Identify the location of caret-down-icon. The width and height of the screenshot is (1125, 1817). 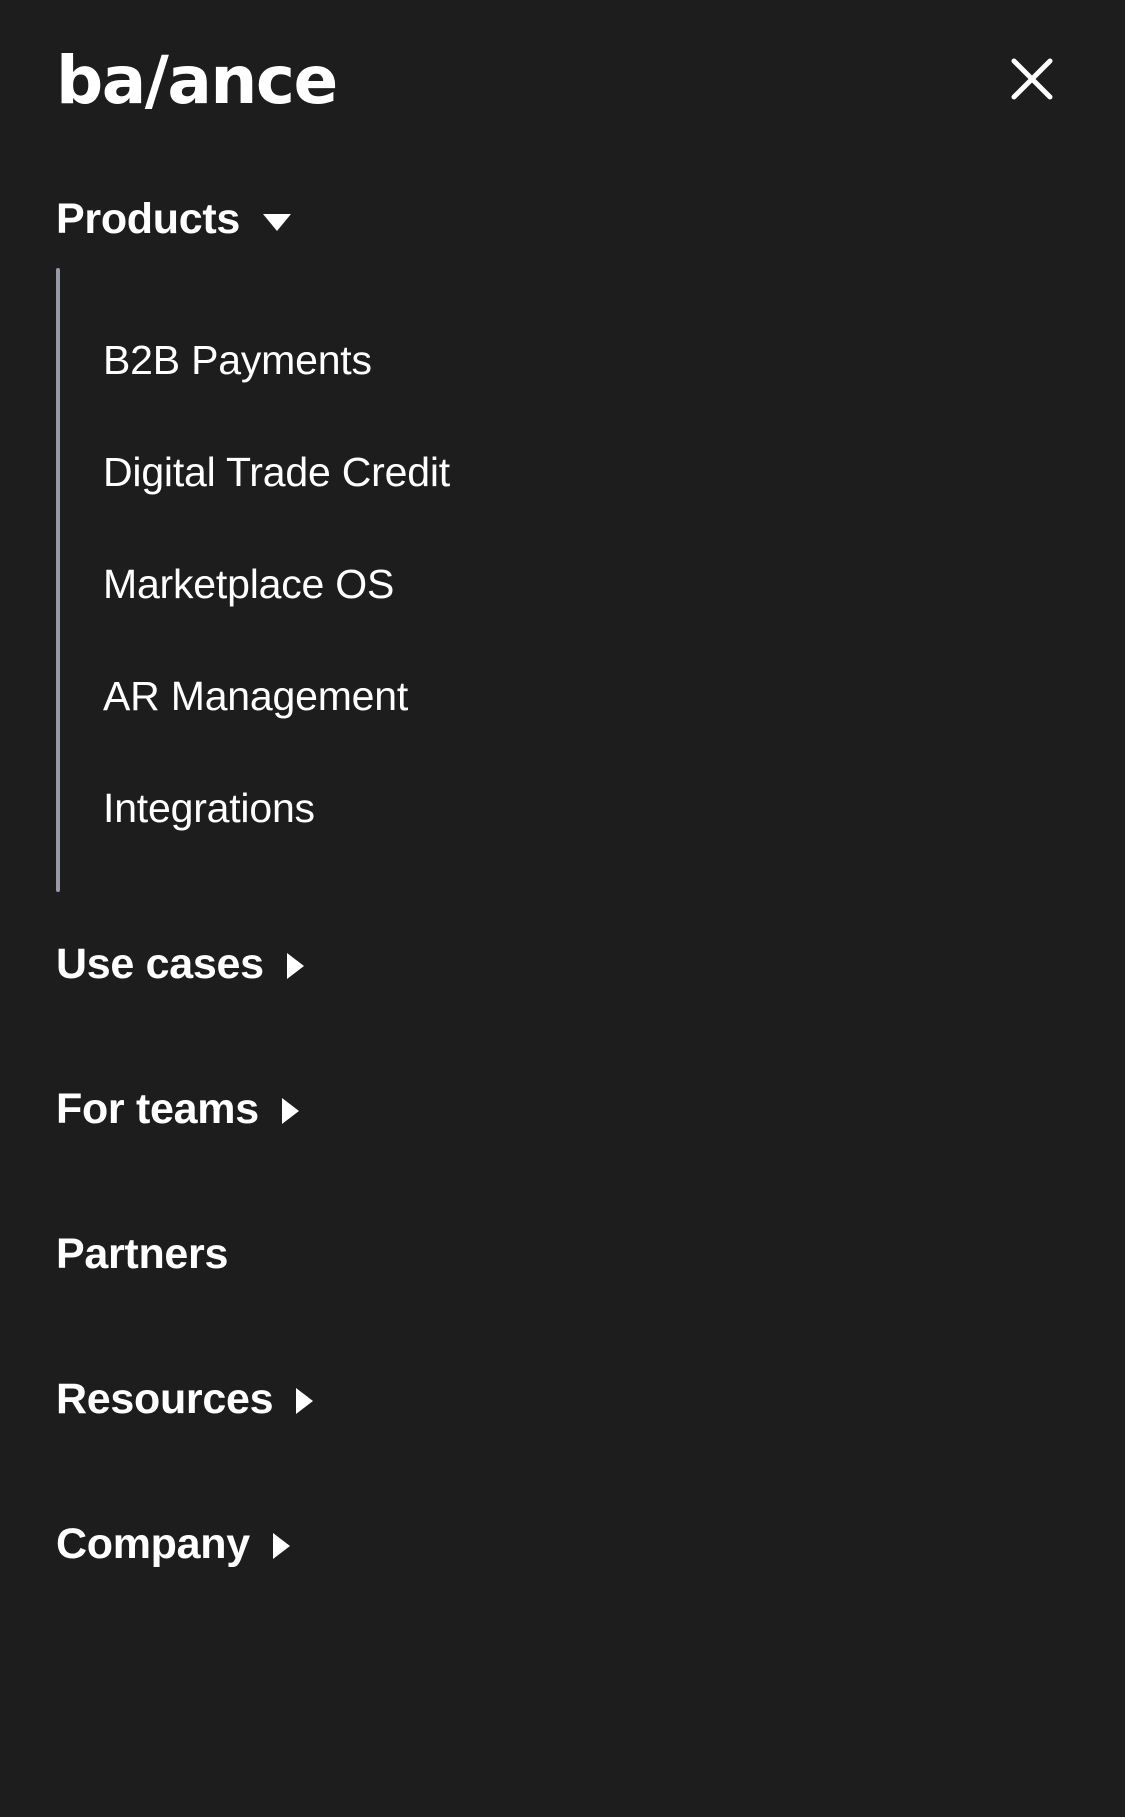
(277, 222).